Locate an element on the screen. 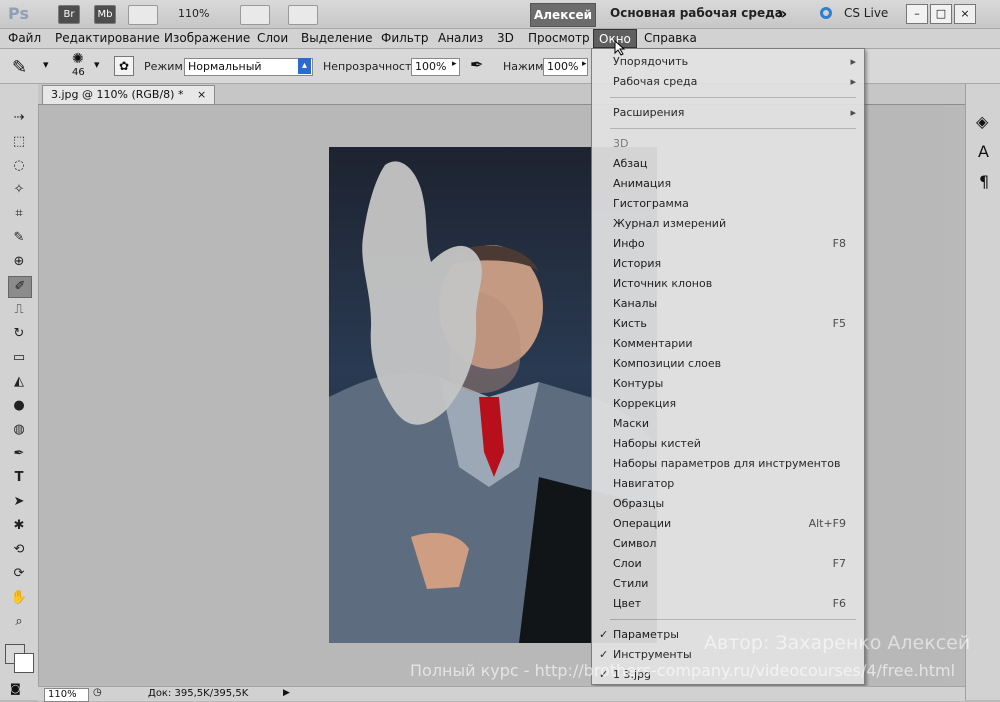 This screenshot has height=702, width=1000. brush-picker-dropdown-icon: ▾ is located at coordinates (97, 64).